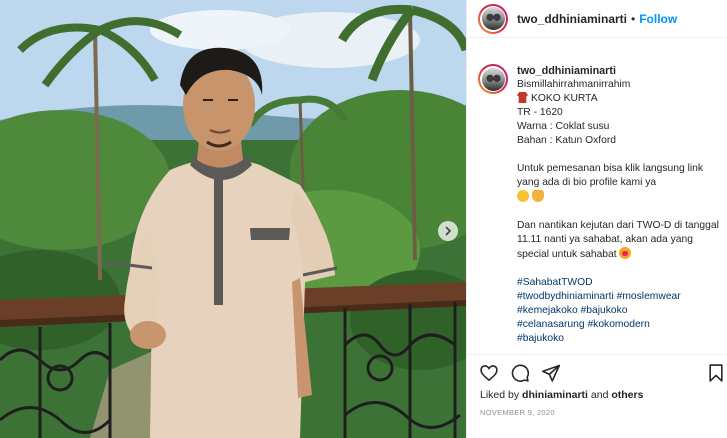  Describe the element at coordinates (547, 310) in the screenshot. I see `hashtag-link: #kemejakoko` at that location.